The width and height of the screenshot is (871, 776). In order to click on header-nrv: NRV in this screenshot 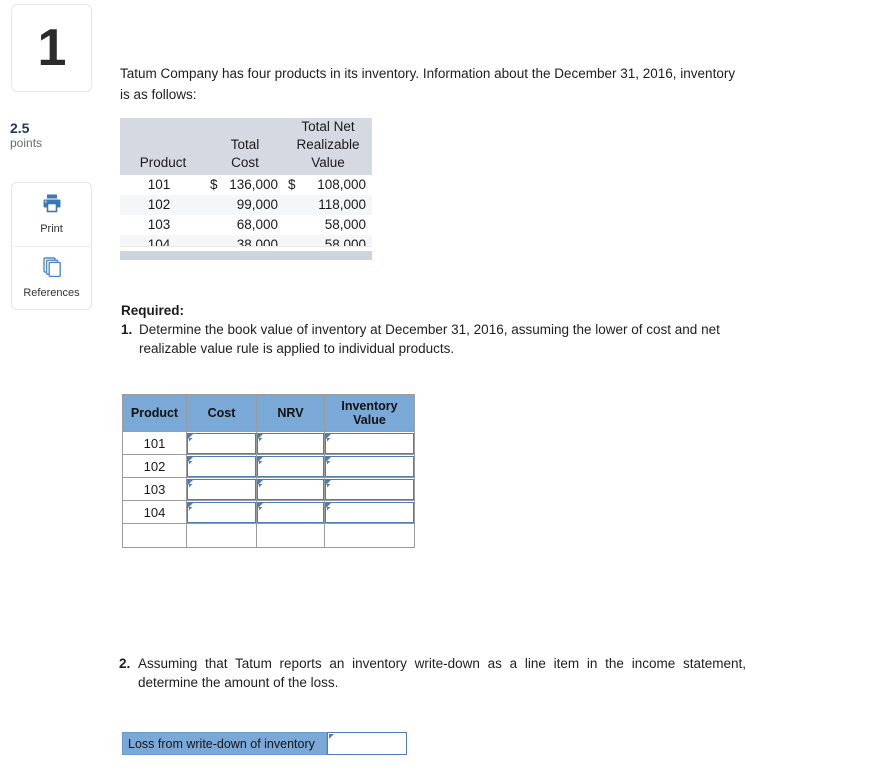, I will do `click(290, 413)`.